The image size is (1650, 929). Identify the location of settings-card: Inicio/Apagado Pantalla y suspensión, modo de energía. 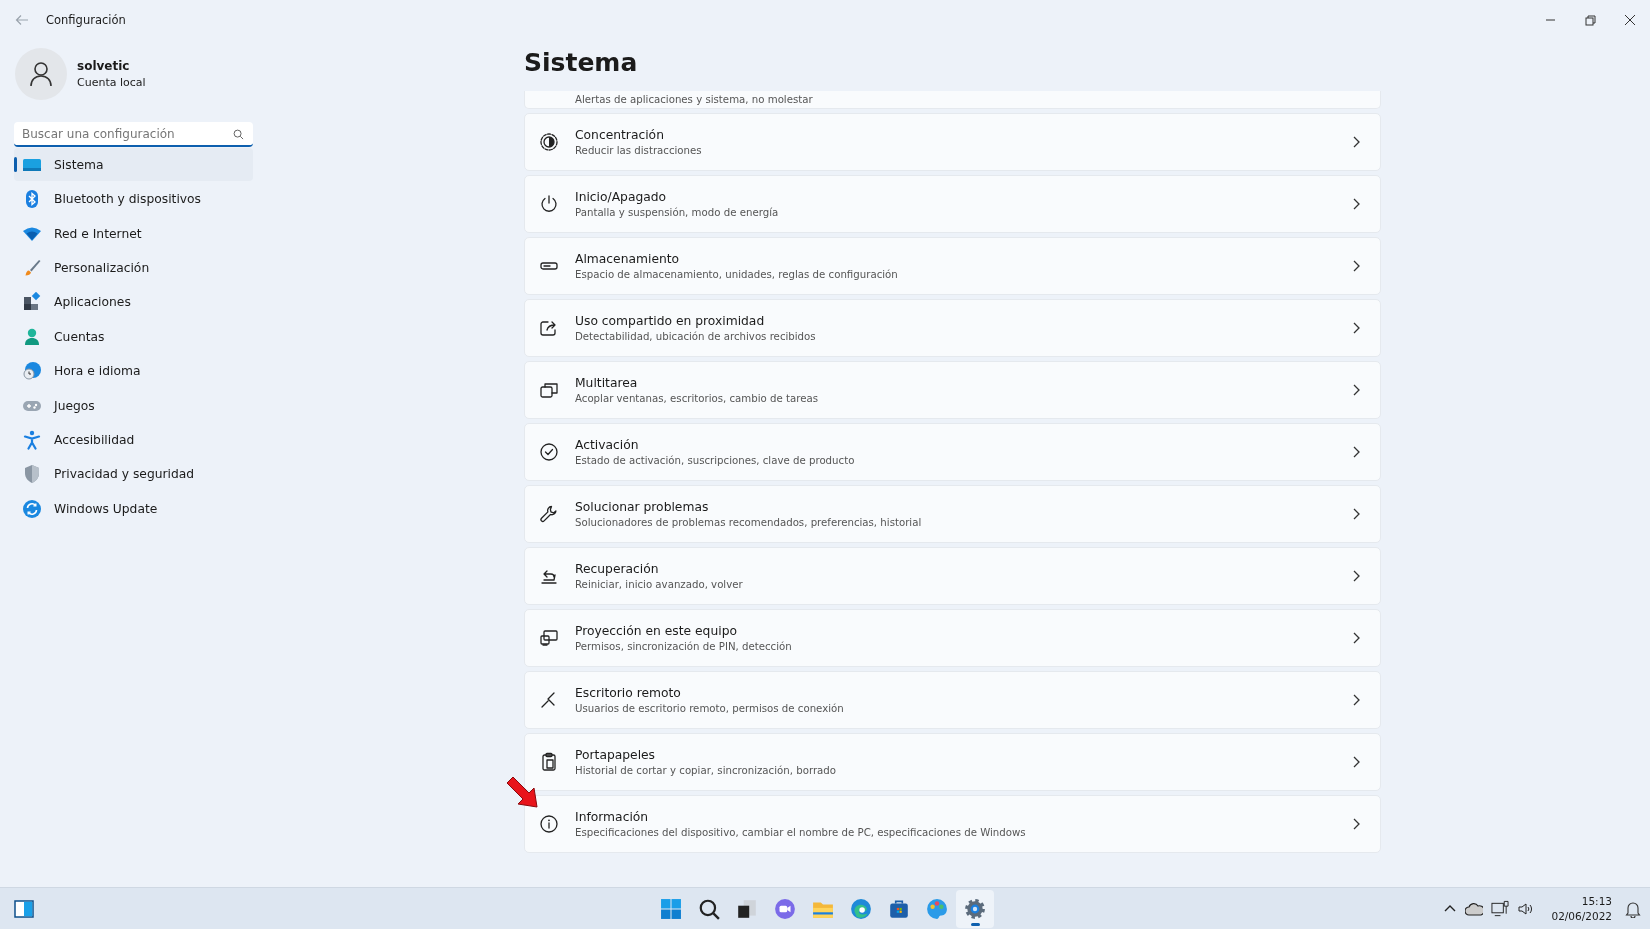
(952, 204).